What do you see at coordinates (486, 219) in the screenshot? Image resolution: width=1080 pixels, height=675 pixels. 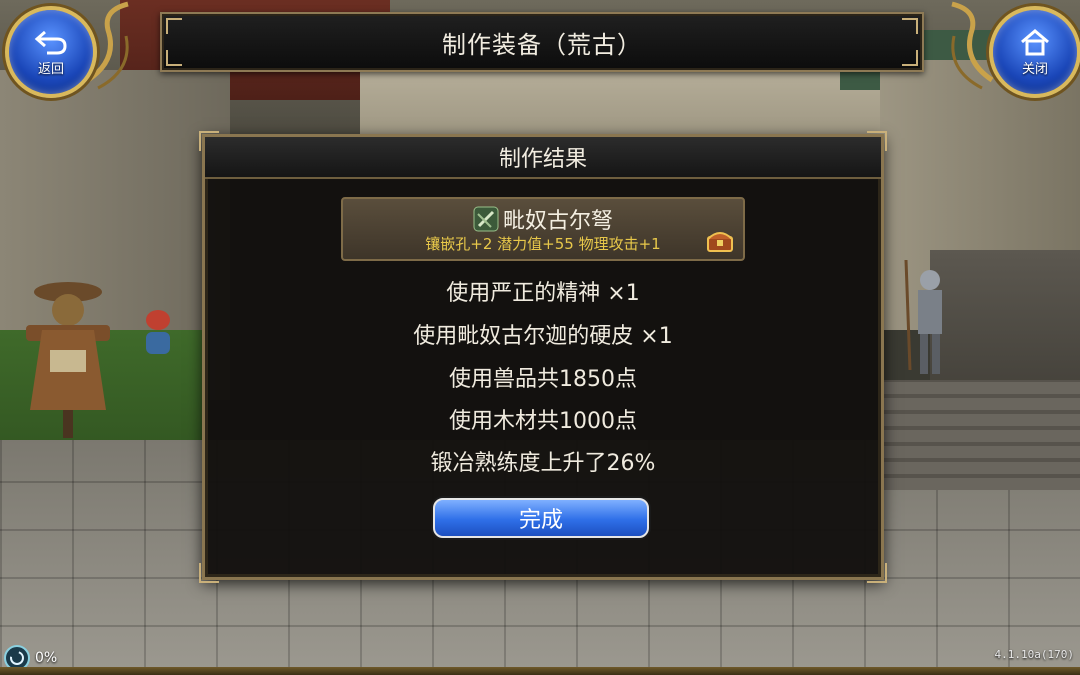 I see `crossbow-icon` at bounding box center [486, 219].